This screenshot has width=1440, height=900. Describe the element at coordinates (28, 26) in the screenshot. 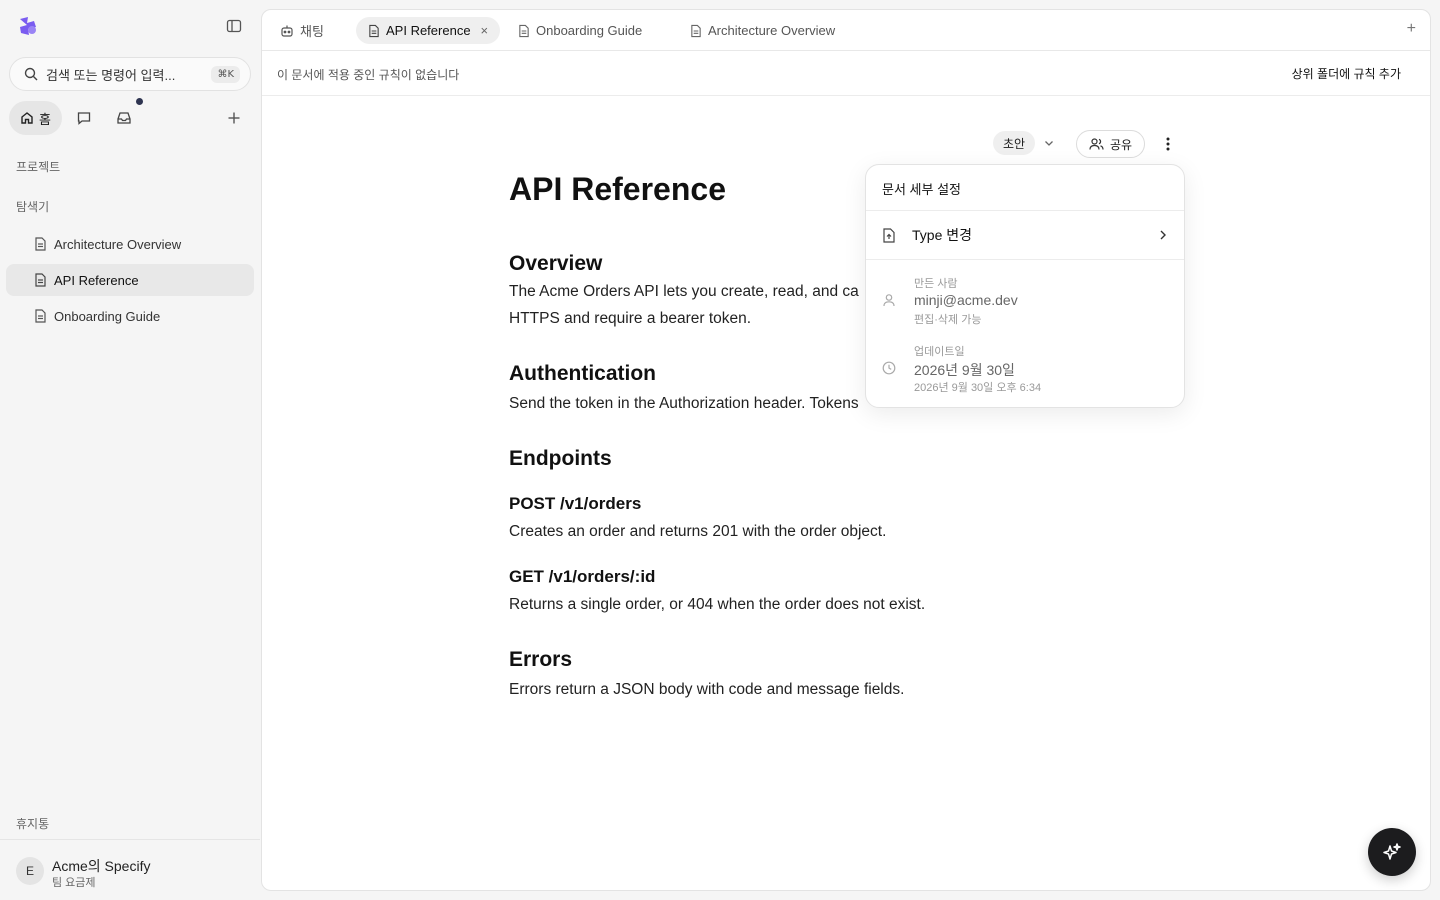

I see `app-logo-icon` at that location.